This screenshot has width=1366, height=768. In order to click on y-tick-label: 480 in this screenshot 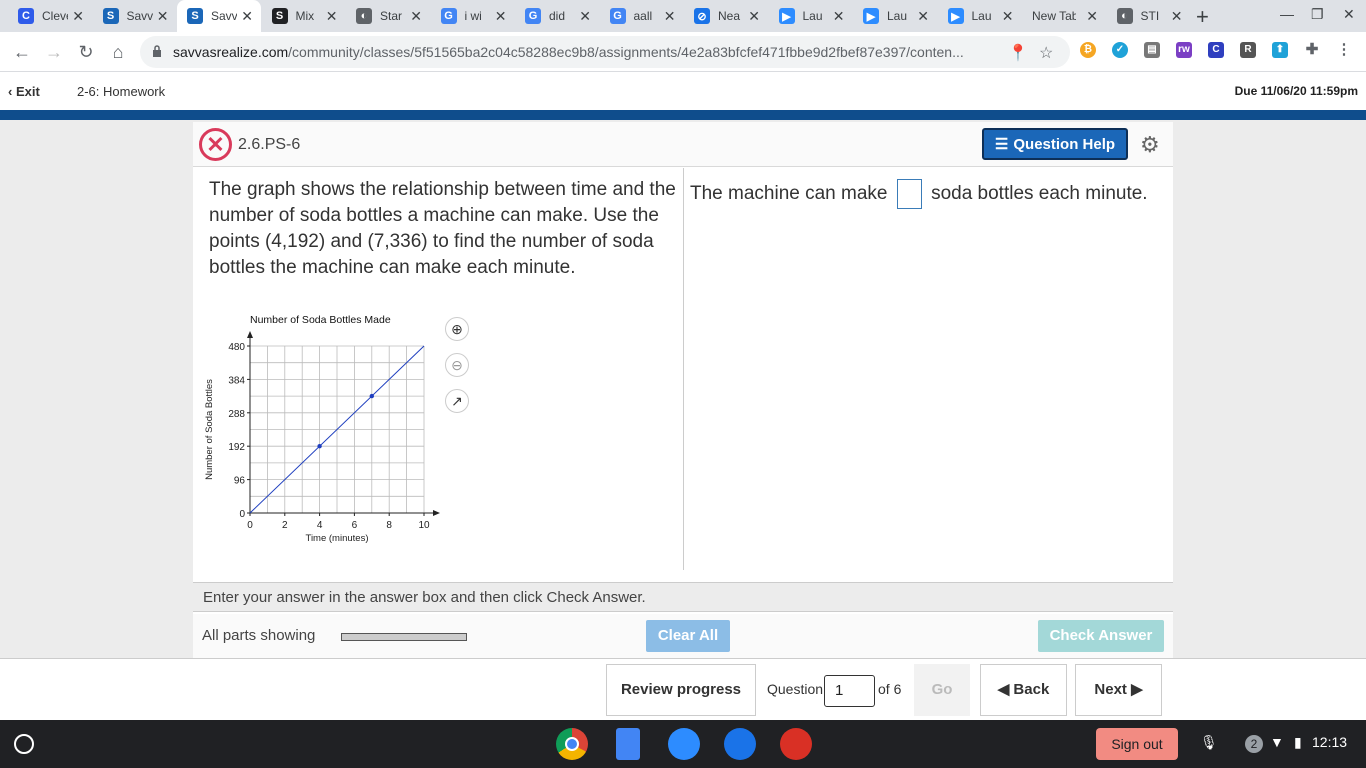, I will do `click(236, 347)`.